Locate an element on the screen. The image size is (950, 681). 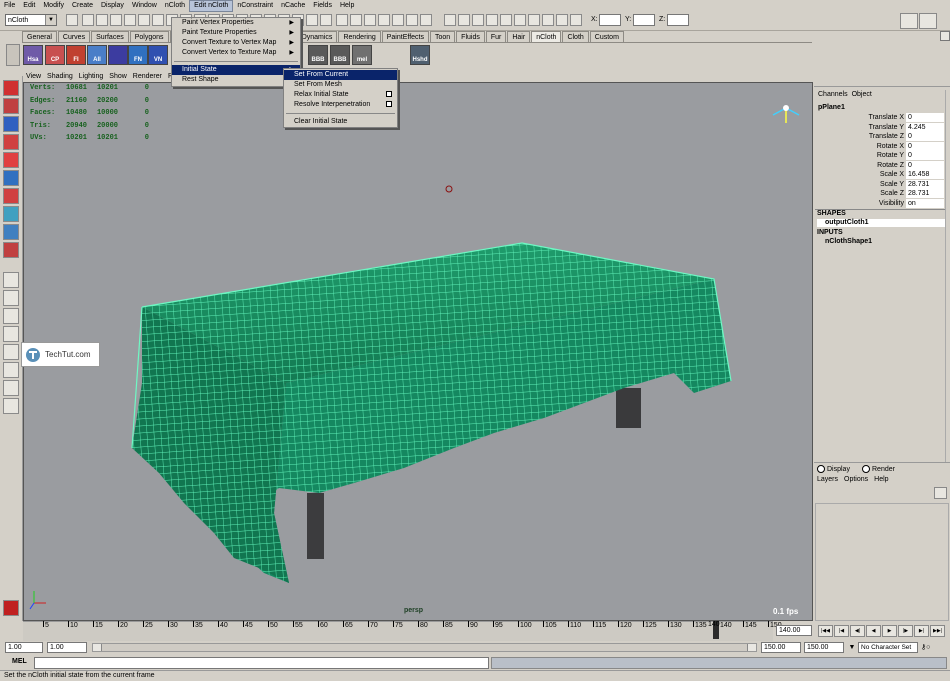
go-to-end-icon: ▶▶| is located at coordinates (937, 631).